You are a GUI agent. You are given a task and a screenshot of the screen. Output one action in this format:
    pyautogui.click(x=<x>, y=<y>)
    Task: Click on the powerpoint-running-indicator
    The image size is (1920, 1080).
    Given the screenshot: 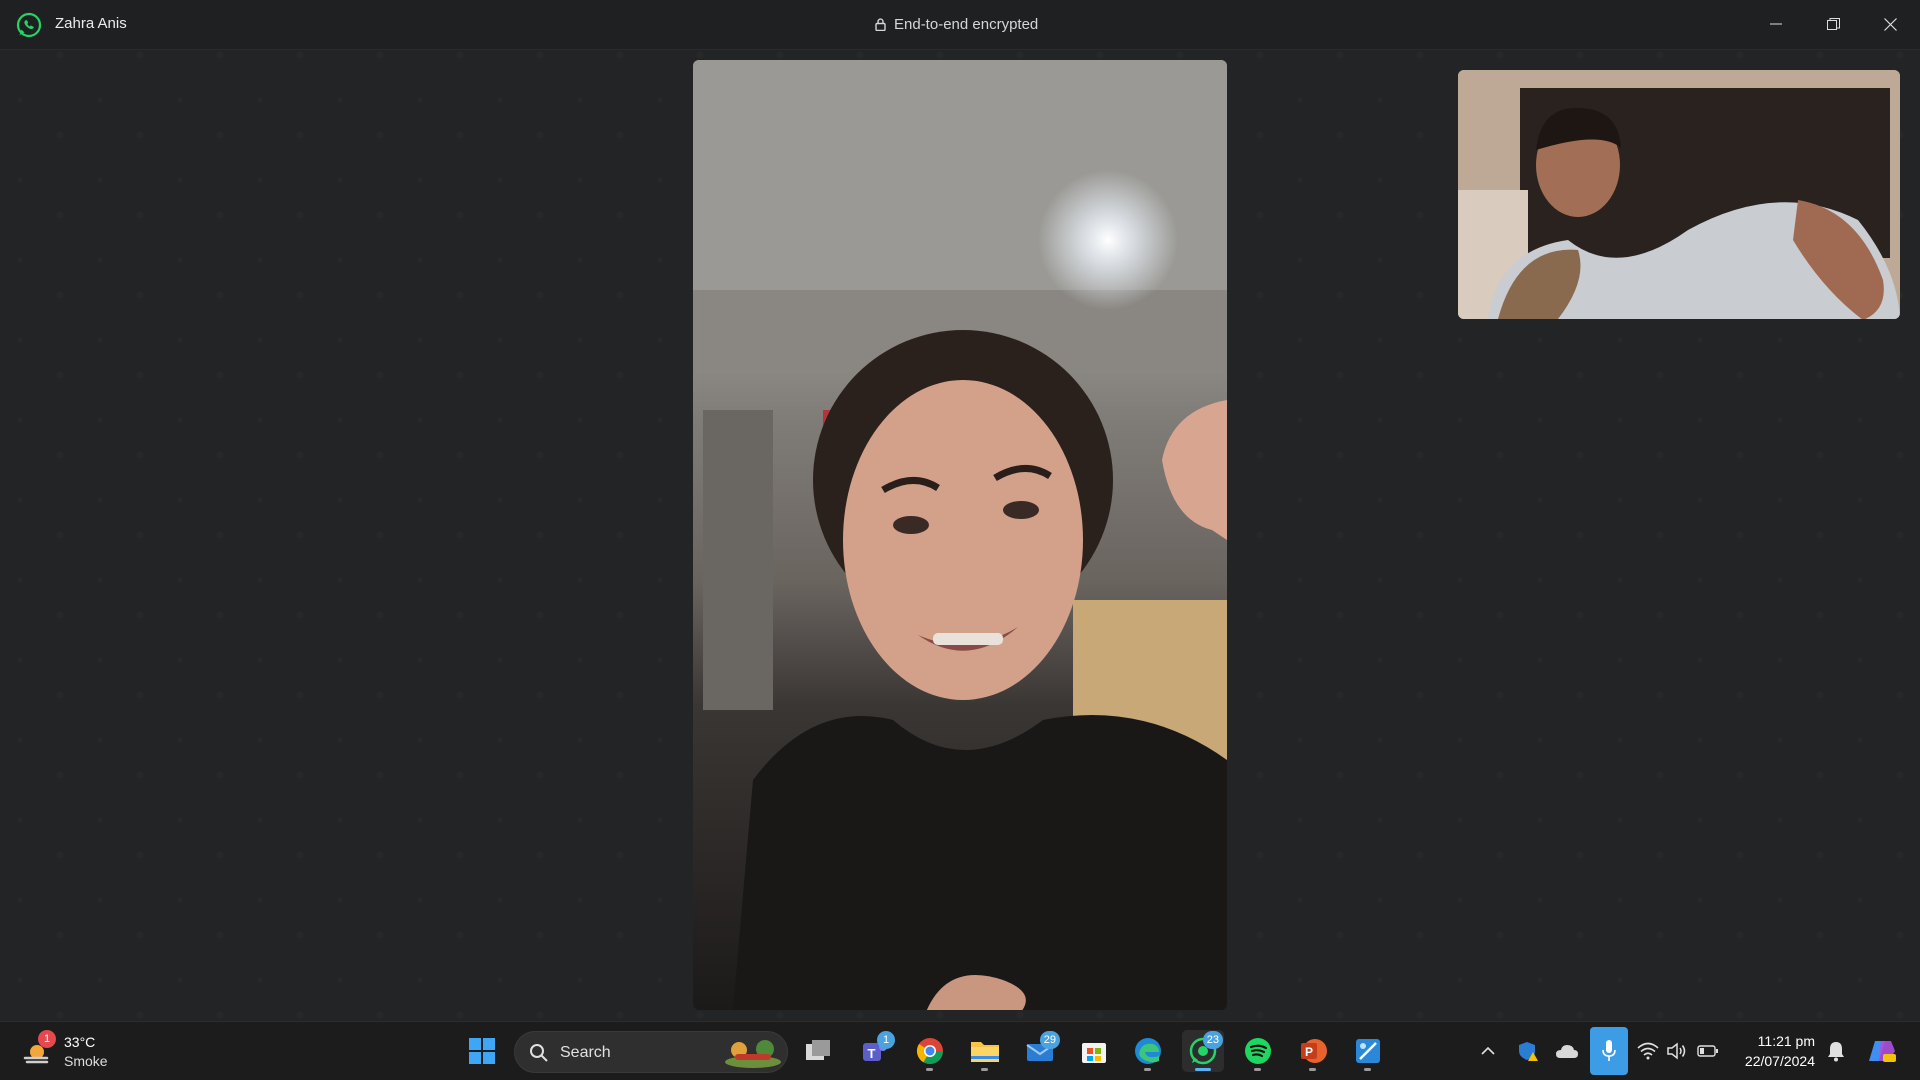 What is the action you would take?
    pyautogui.click(x=1312, y=1069)
    